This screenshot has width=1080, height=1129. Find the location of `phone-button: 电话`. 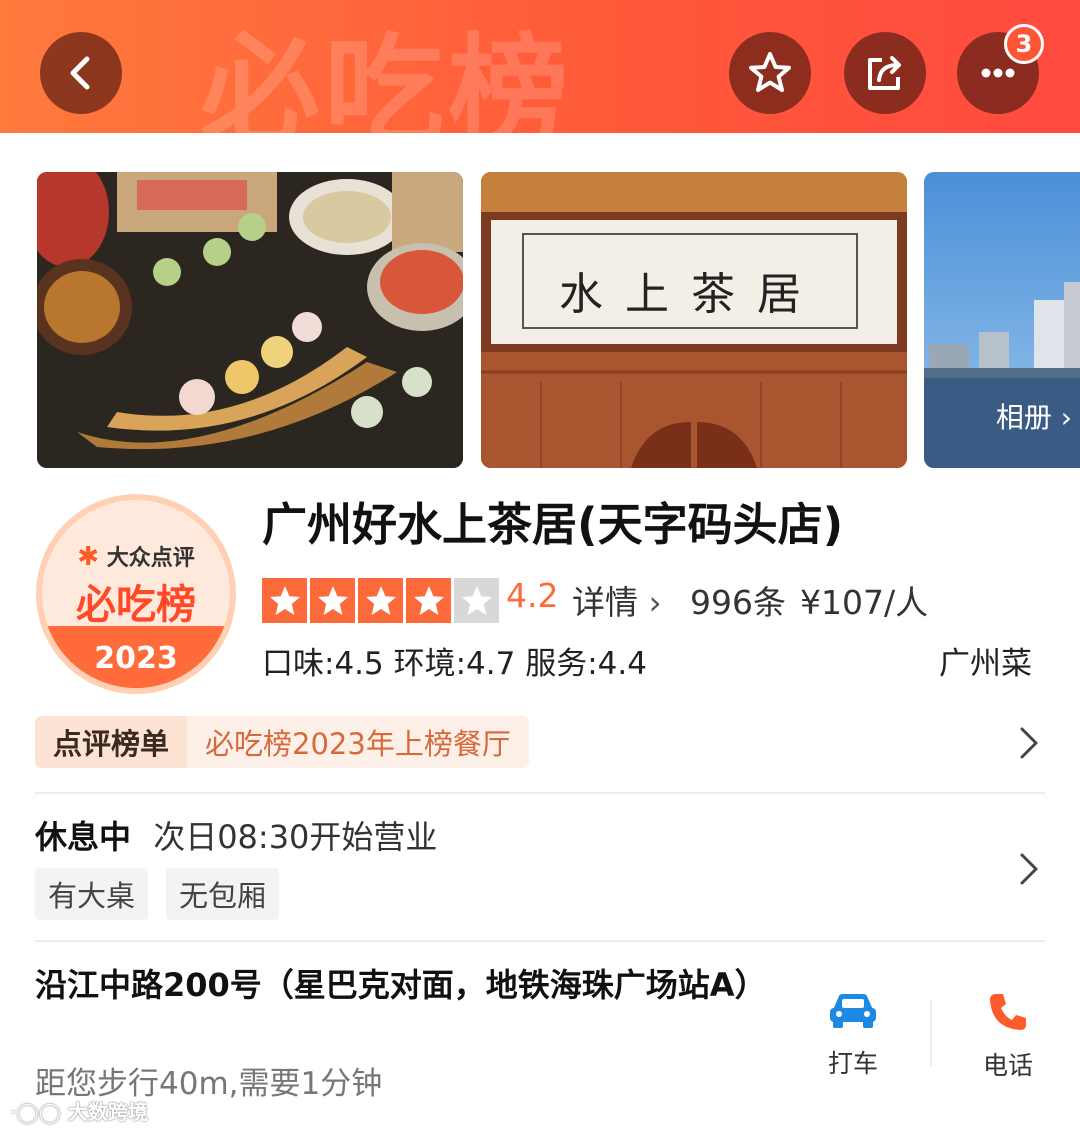

phone-button: 电话 is located at coordinates (1008, 1036).